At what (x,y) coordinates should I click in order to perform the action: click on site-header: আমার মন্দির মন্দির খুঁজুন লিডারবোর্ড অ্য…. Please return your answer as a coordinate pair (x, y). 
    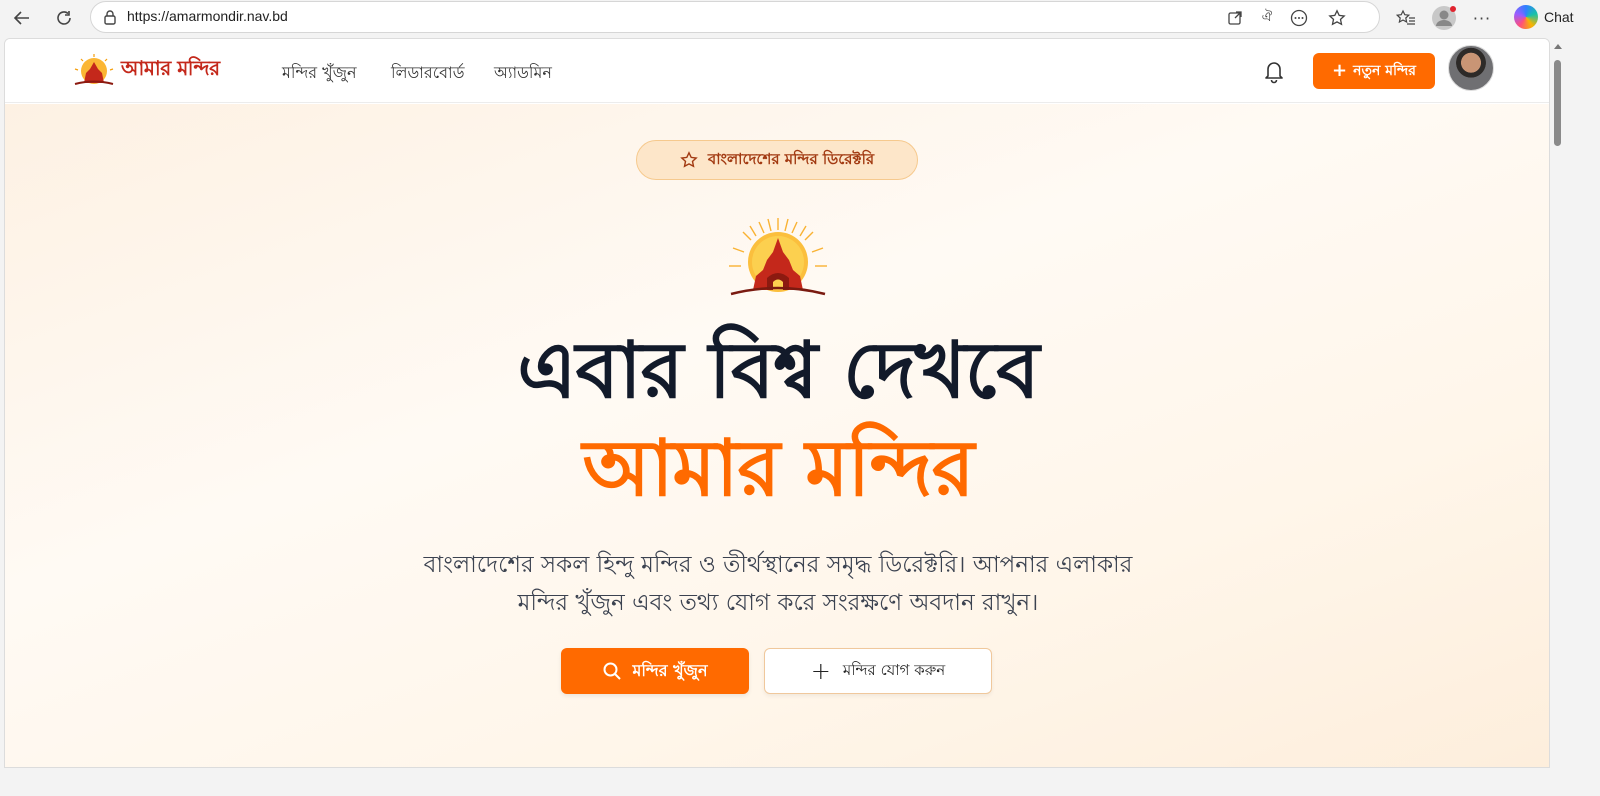
    Looking at the image, I should click on (777, 71).